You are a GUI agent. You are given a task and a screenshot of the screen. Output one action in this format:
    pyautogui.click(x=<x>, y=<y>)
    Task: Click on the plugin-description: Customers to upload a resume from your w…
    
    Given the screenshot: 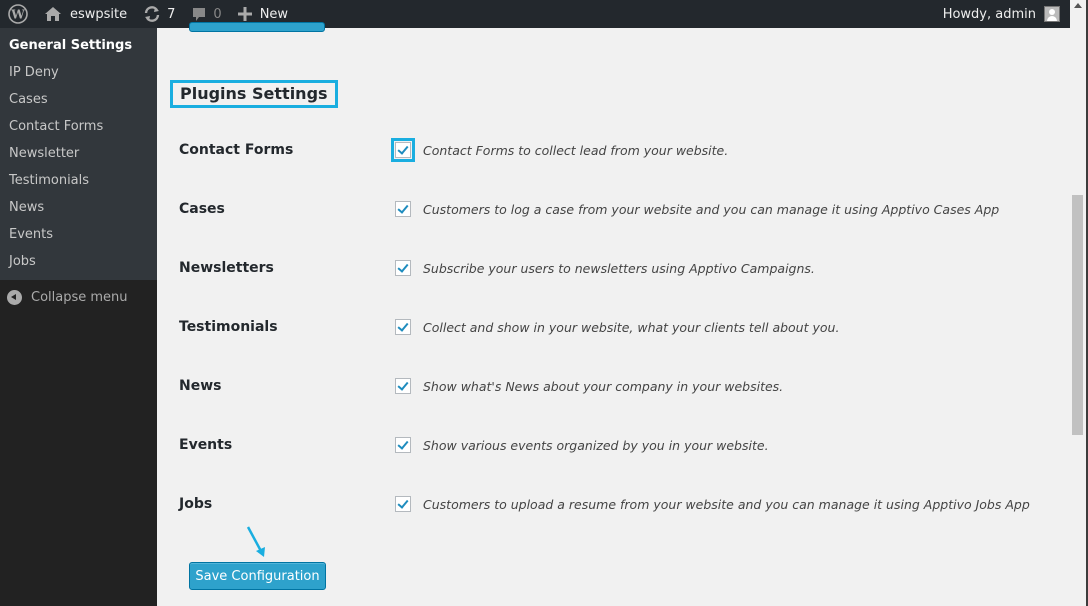 What is the action you would take?
    pyautogui.click(x=726, y=504)
    